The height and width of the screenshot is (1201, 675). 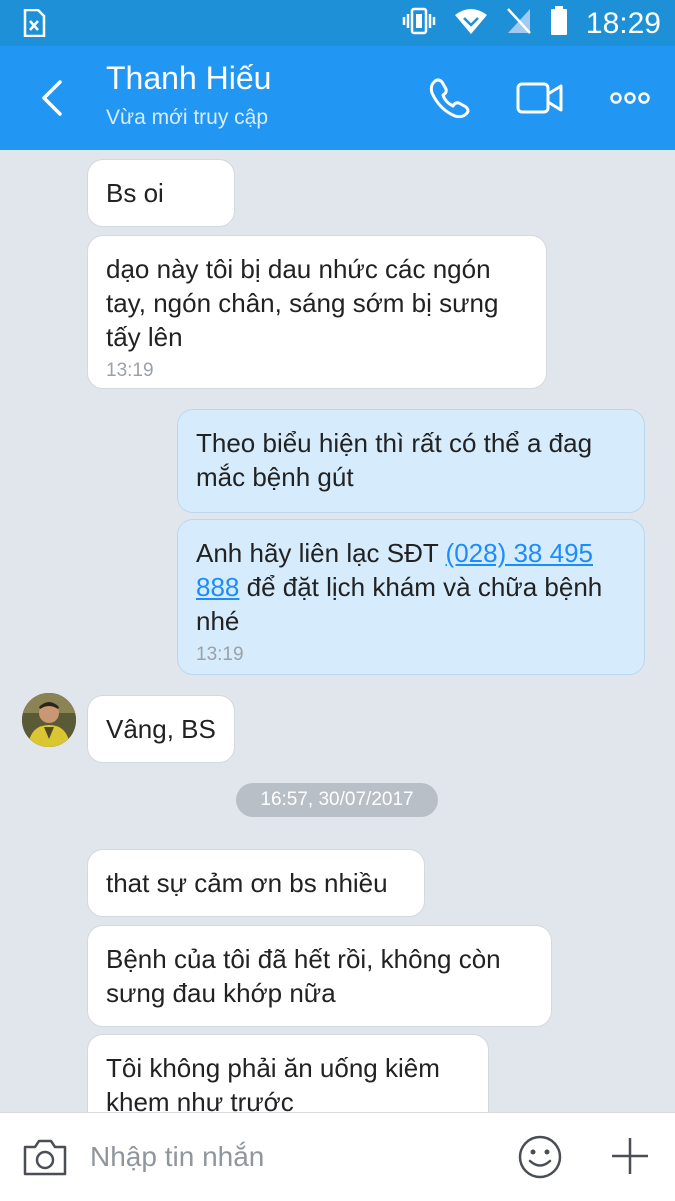 I want to click on more-options-icon, so click(x=630, y=100).